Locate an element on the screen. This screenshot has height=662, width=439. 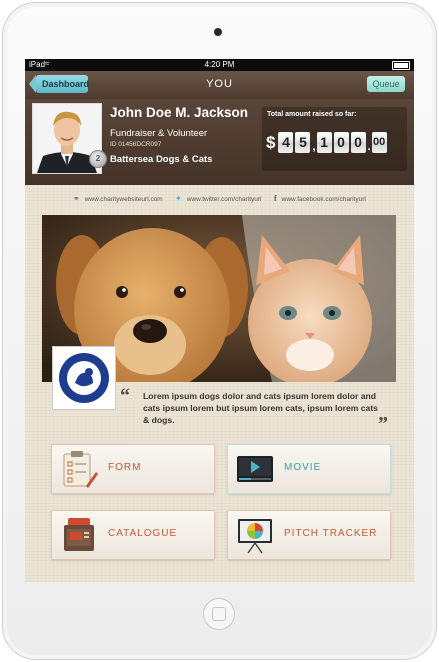
amount-raised-label: Total amount raised so far: is located at coordinates (312, 114).